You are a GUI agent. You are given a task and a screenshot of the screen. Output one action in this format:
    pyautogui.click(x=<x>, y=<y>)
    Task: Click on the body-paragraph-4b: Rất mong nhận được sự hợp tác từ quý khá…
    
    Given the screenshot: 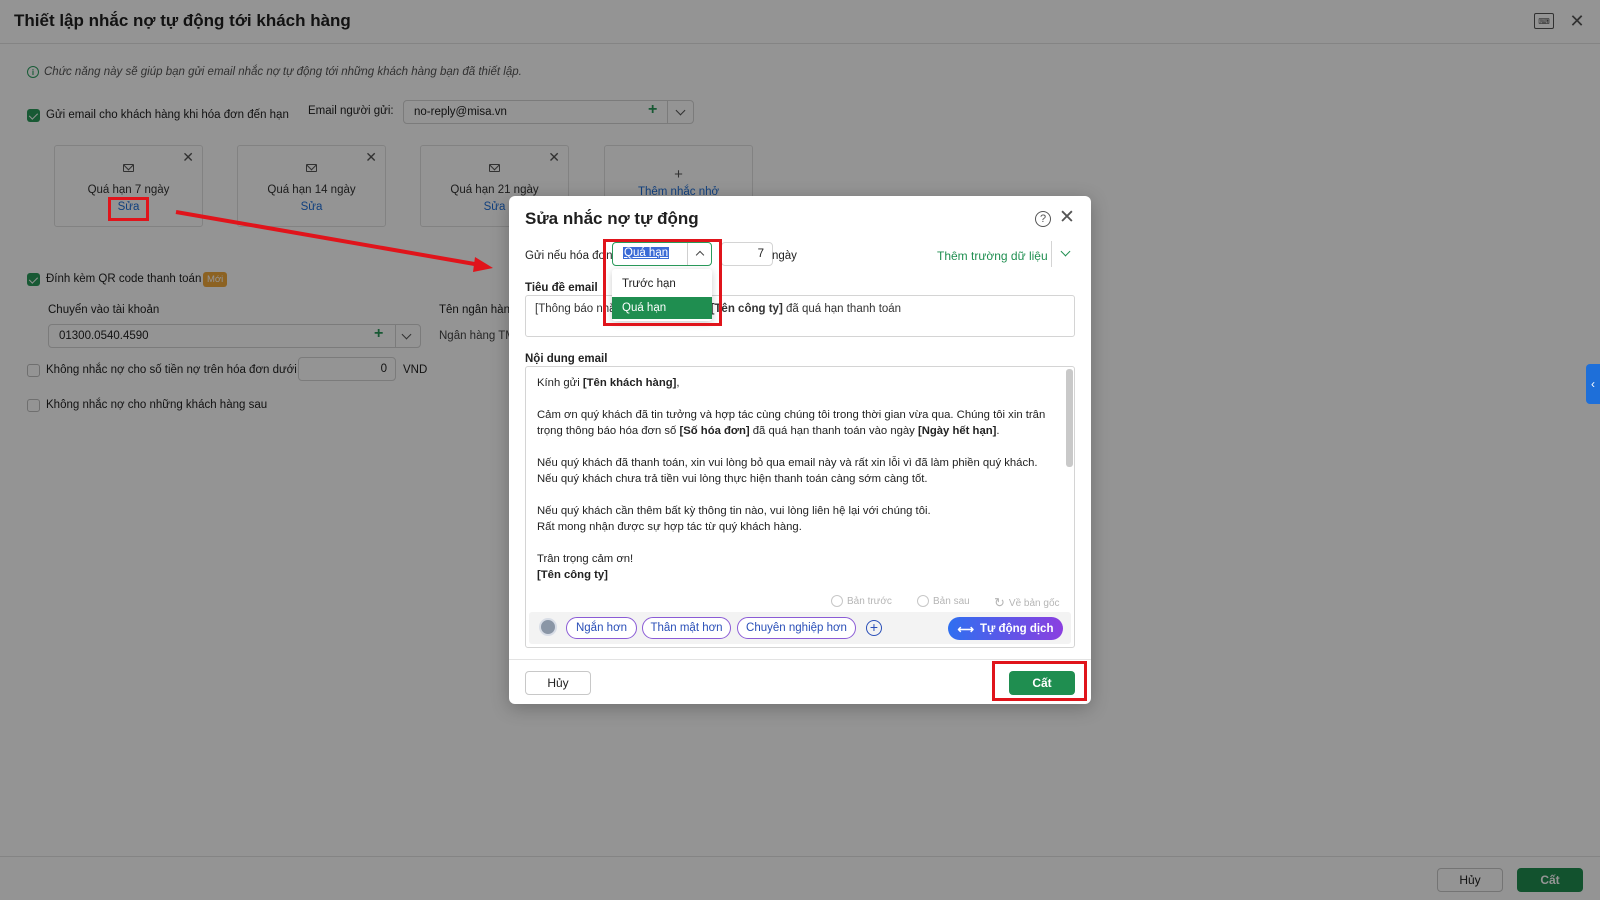 What is the action you would take?
    pyautogui.click(x=669, y=527)
    